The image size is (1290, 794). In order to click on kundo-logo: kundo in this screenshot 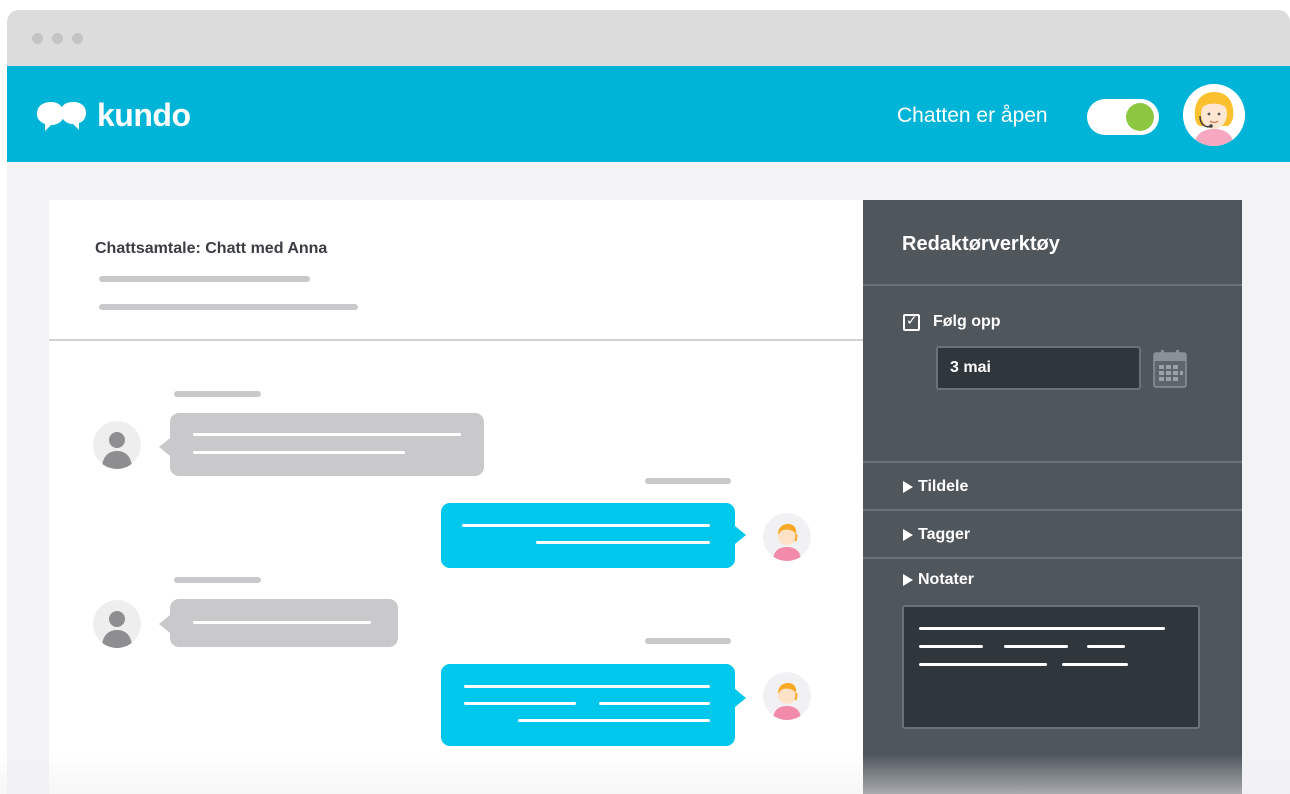, I will do `click(112, 115)`.